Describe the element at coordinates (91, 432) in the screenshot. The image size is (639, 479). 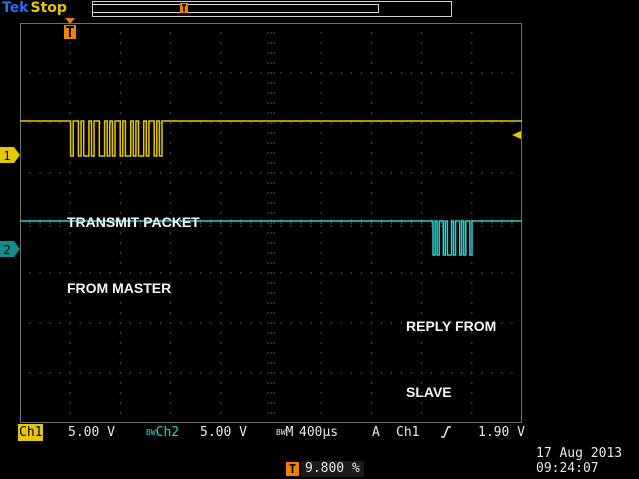
I see `channel-1-scale: 5.00 V` at that location.